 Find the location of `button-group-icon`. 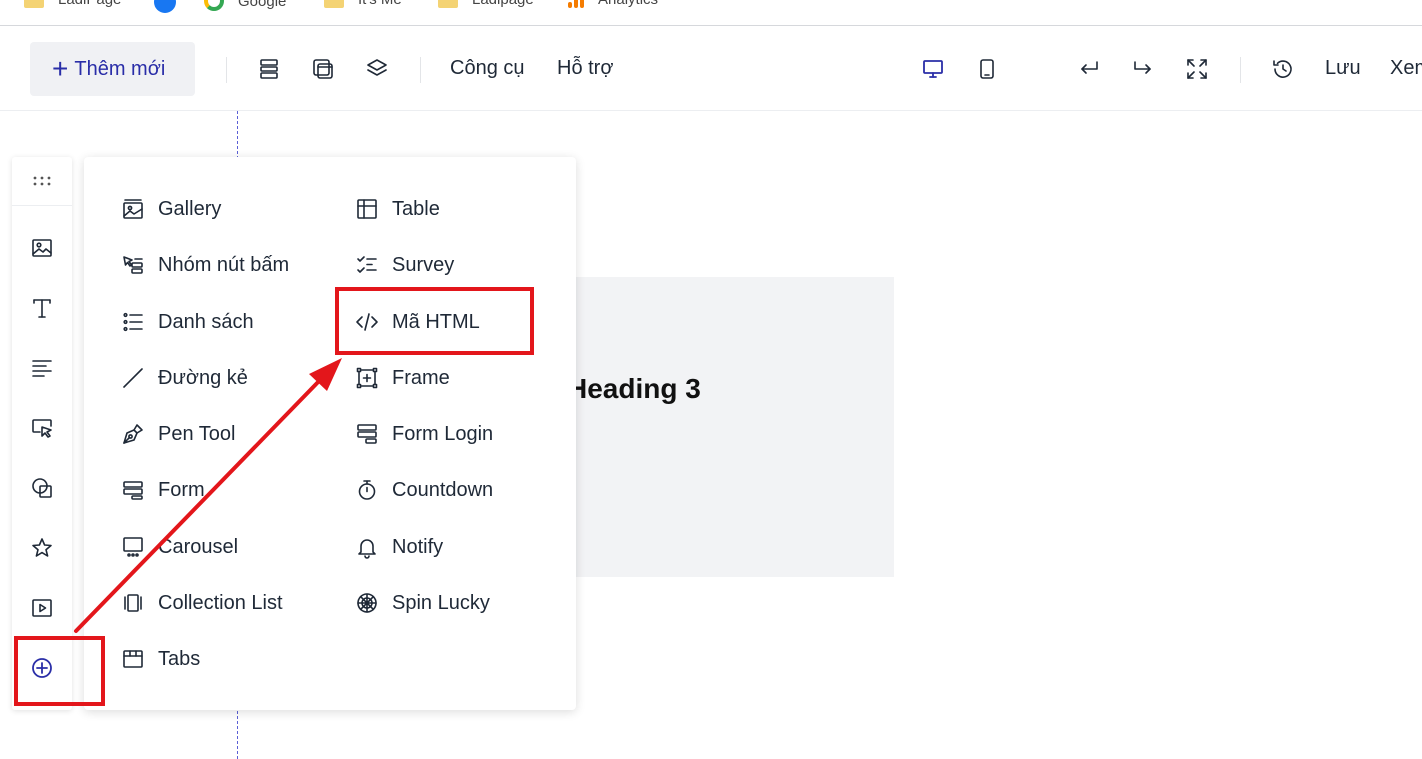

button-group-icon is located at coordinates (133, 265).